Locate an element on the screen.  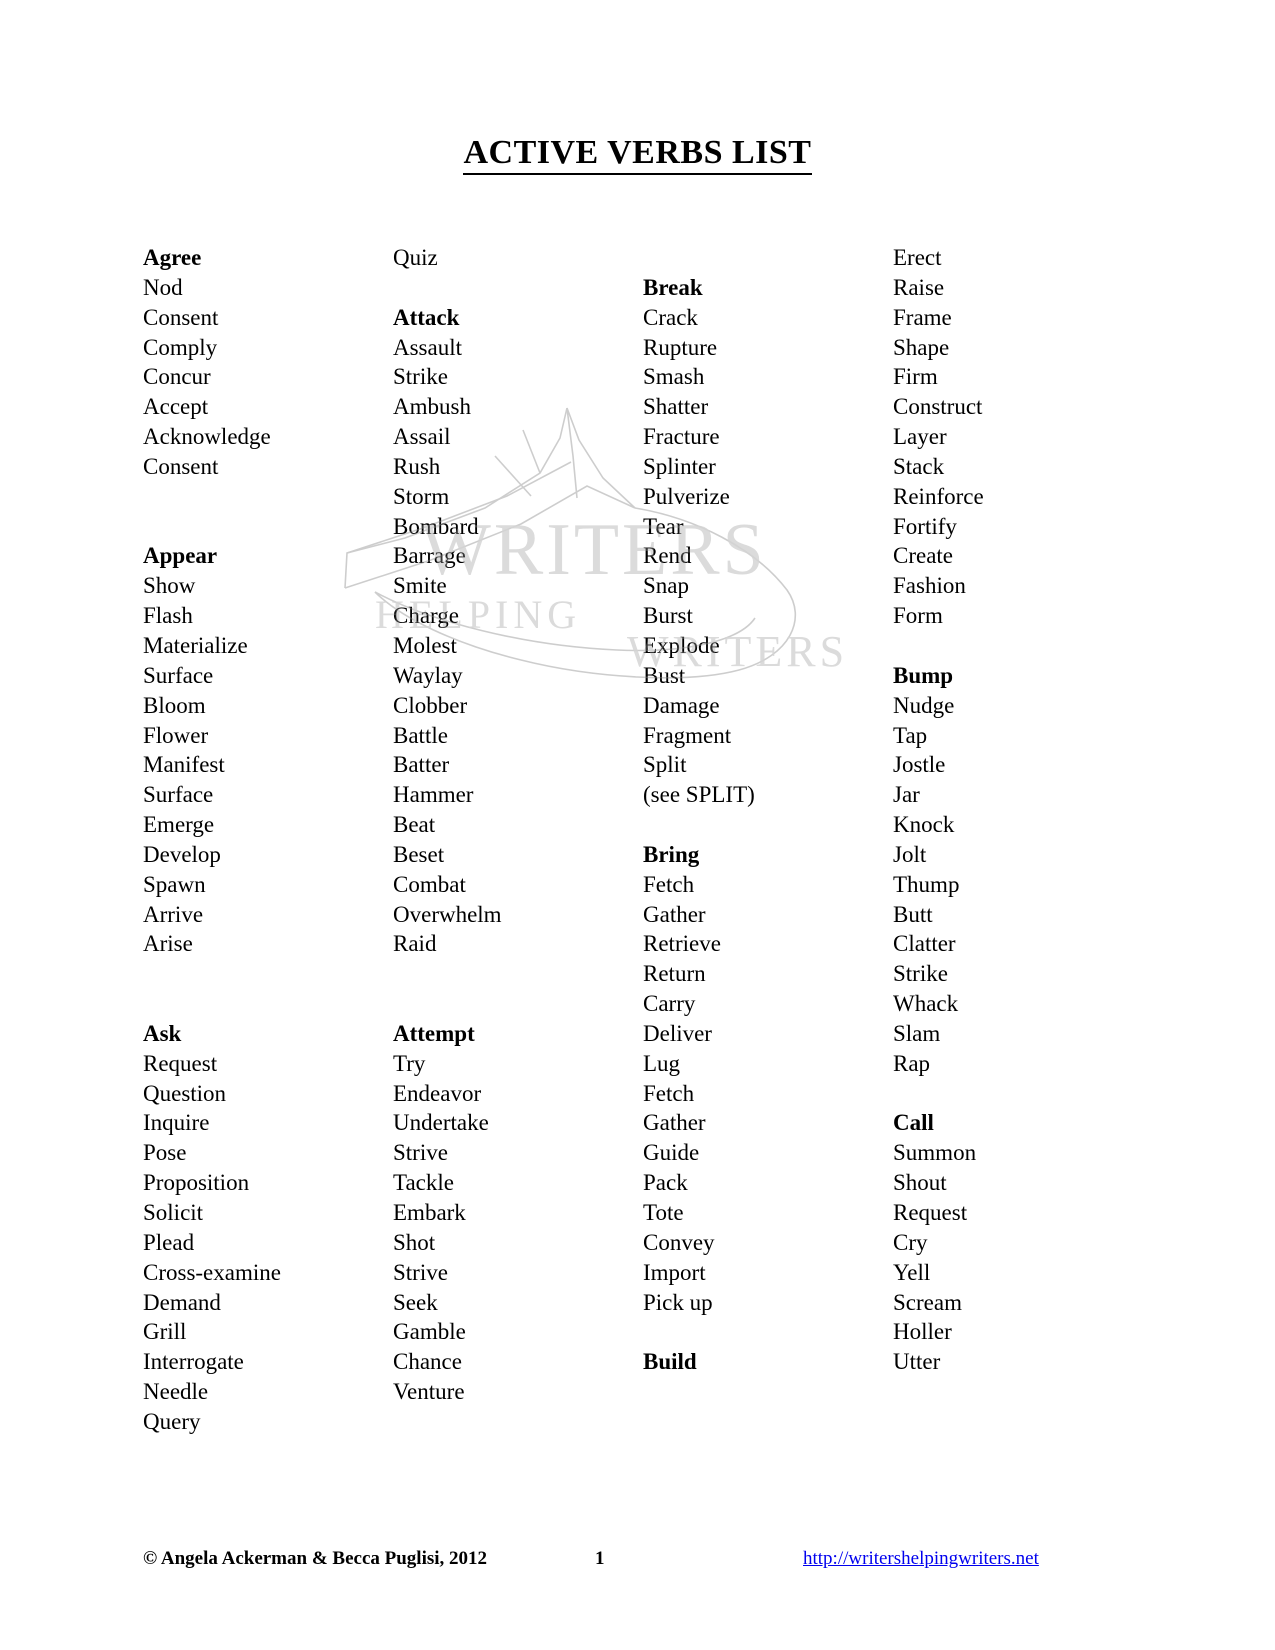
verb-item: Bust is located at coordinates (664, 675).